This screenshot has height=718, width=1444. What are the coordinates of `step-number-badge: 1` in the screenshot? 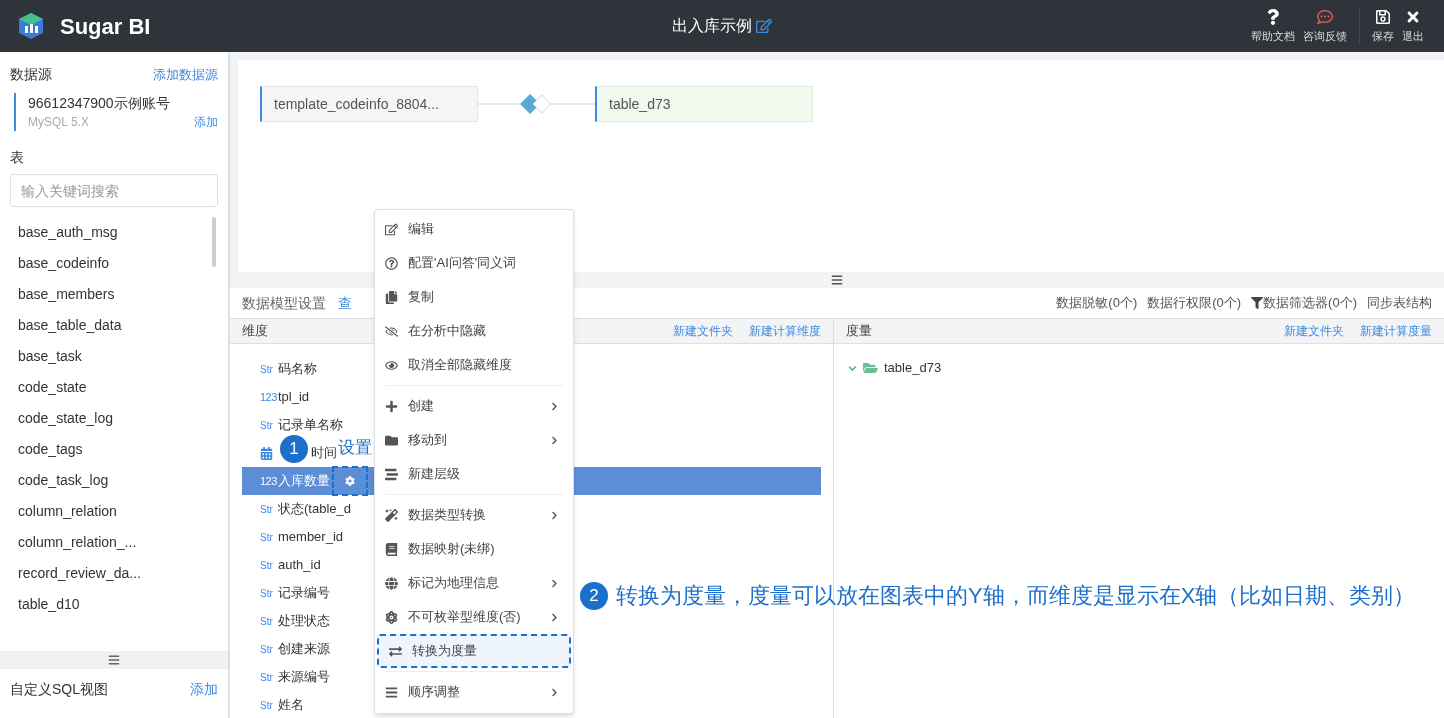 It's located at (294, 449).